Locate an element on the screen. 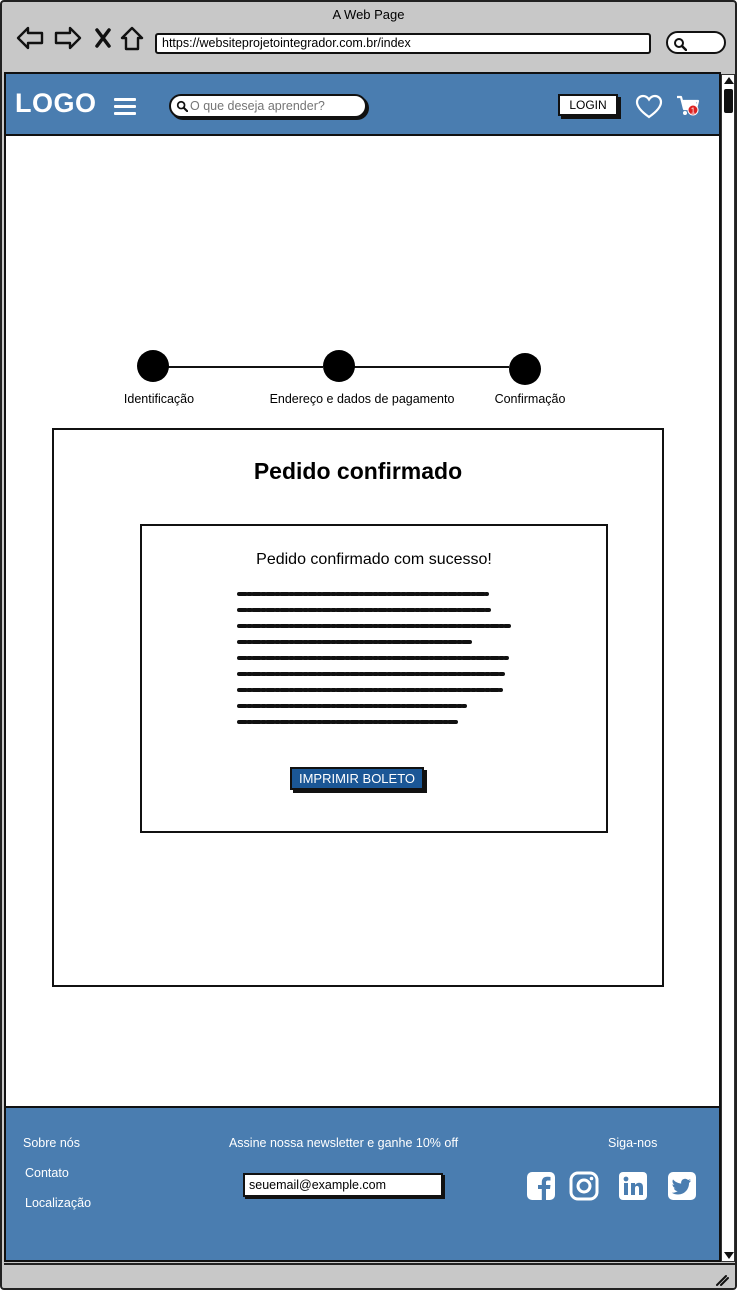 The width and height of the screenshot is (737, 1290). footer-link-contato: Contato is located at coordinates (47, 1173).